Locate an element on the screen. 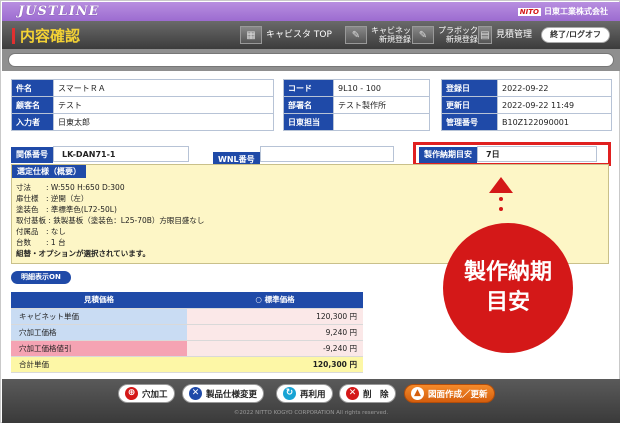 Image resolution: width=620 pixels, height=423 pixels. top-bar: JUSTLINE NITO 日東工業株式会社 is located at coordinates (311, 11).